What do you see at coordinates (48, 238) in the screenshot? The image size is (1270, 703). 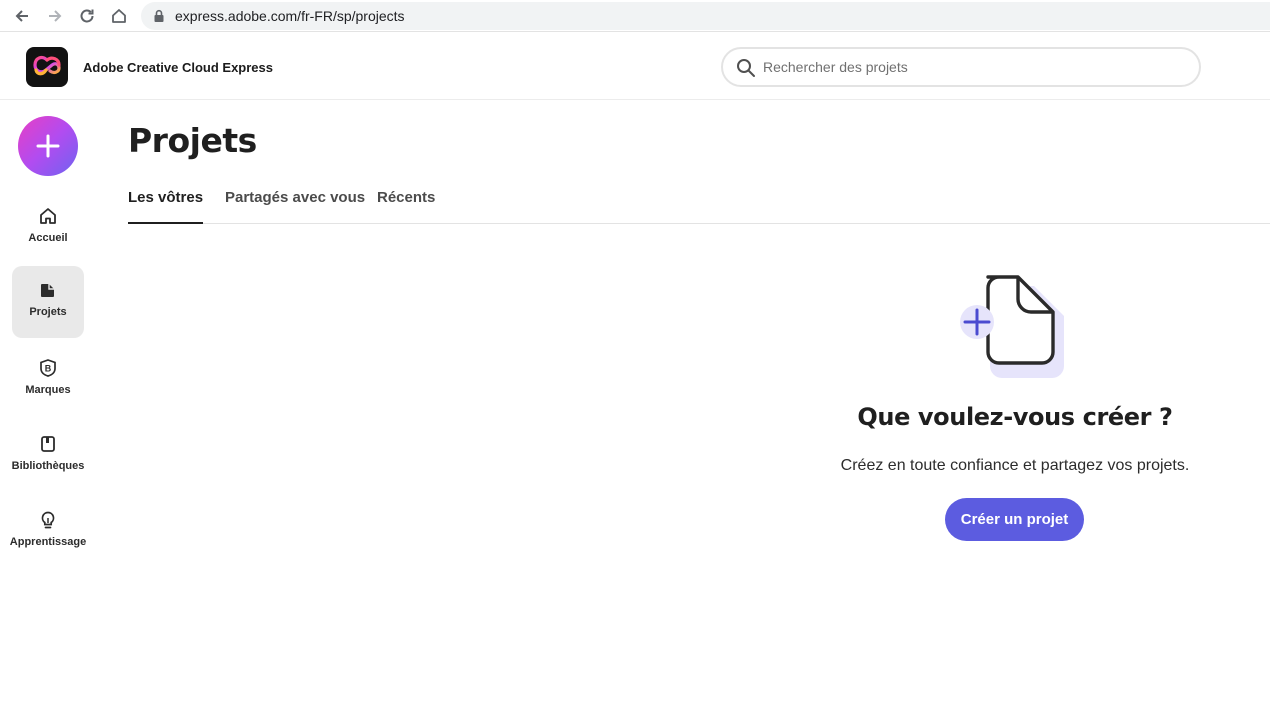 I see `sidebar-item-label: Accueil` at bounding box center [48, 238].